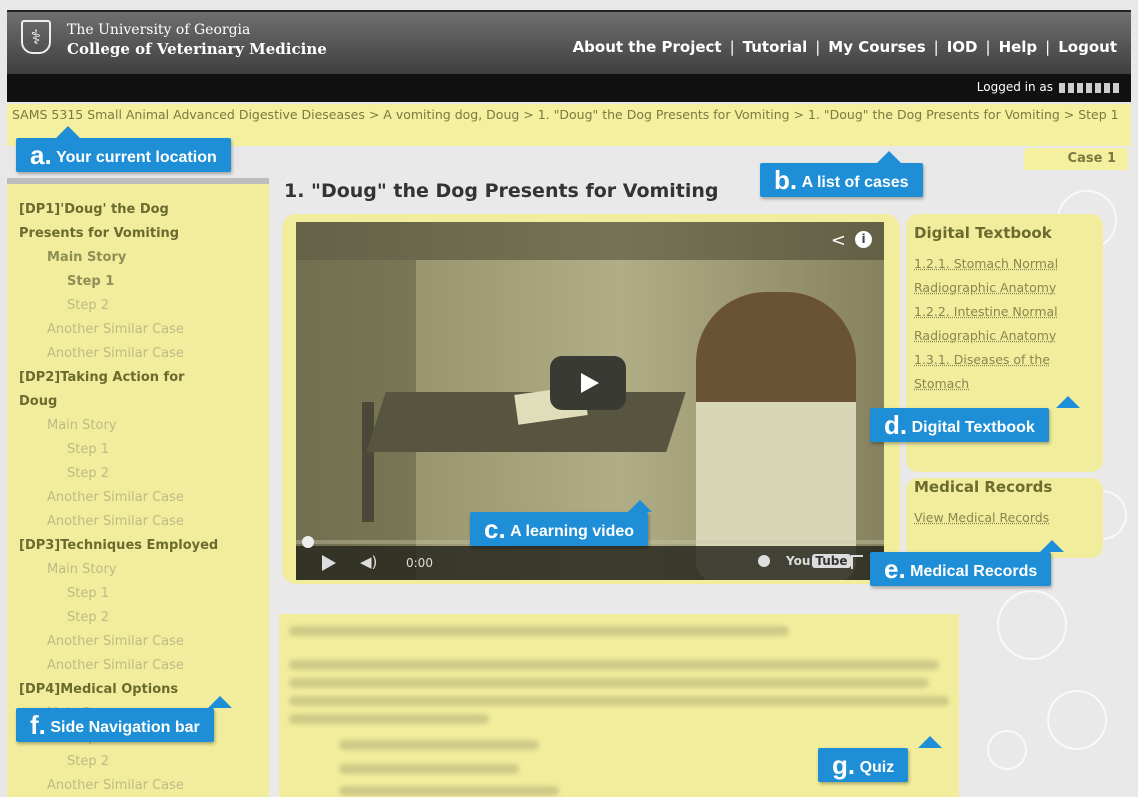 The width and height of the screenshot is (1138, 797). Describe the element at coordinates (975, 419) in the screenshot. I see `callout-digital-textbook: d. Digital Textbook` at that location.